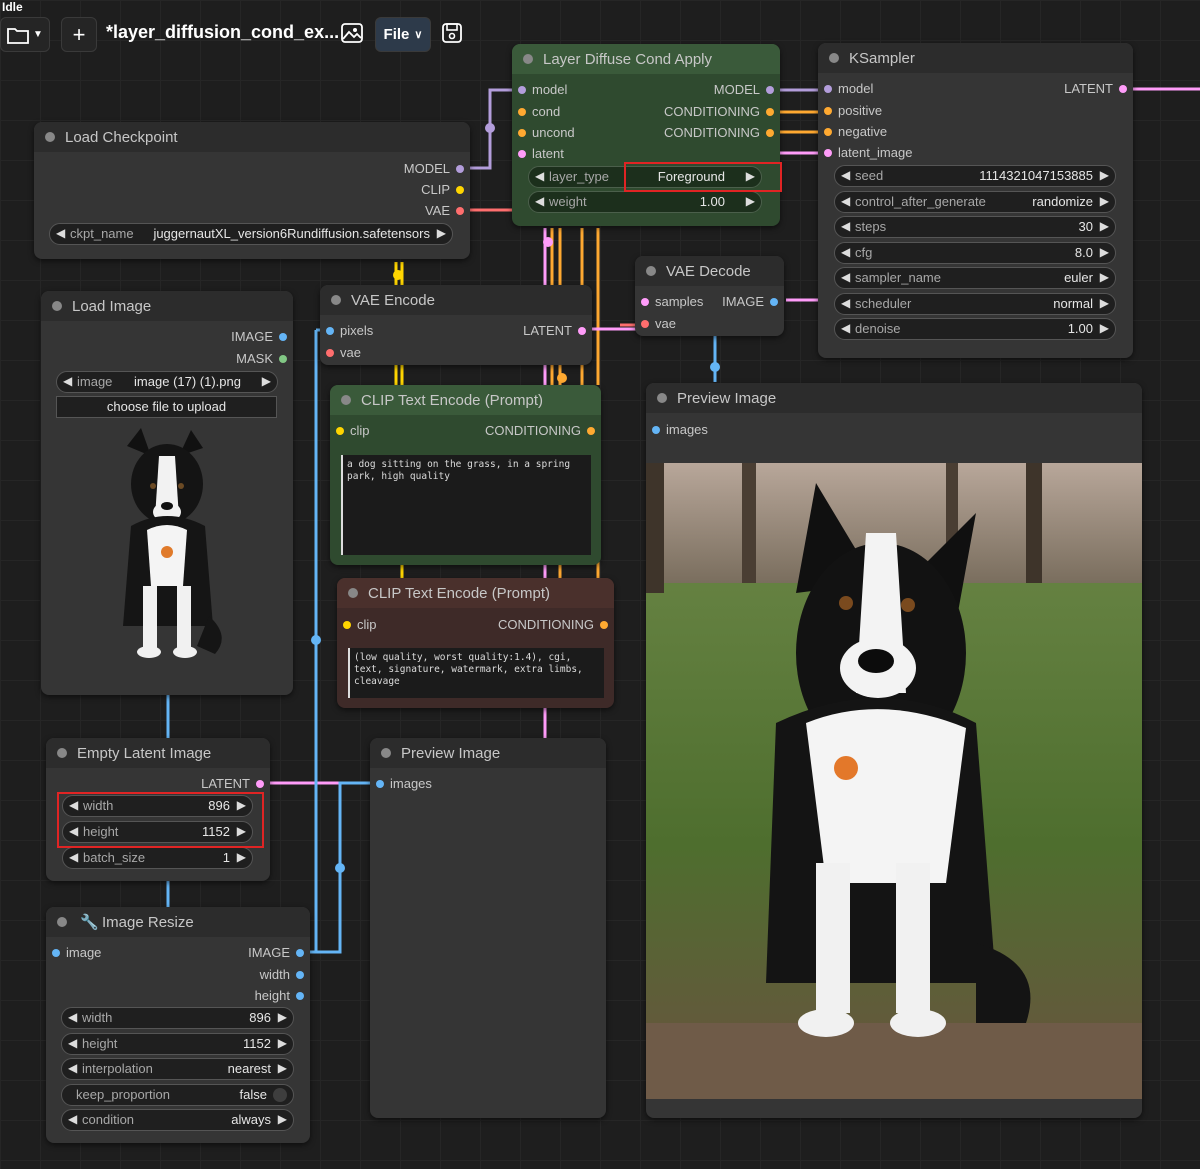 This screenshot has height=1169, width=1200. I want to click on input-images: images, so click(404, 784).